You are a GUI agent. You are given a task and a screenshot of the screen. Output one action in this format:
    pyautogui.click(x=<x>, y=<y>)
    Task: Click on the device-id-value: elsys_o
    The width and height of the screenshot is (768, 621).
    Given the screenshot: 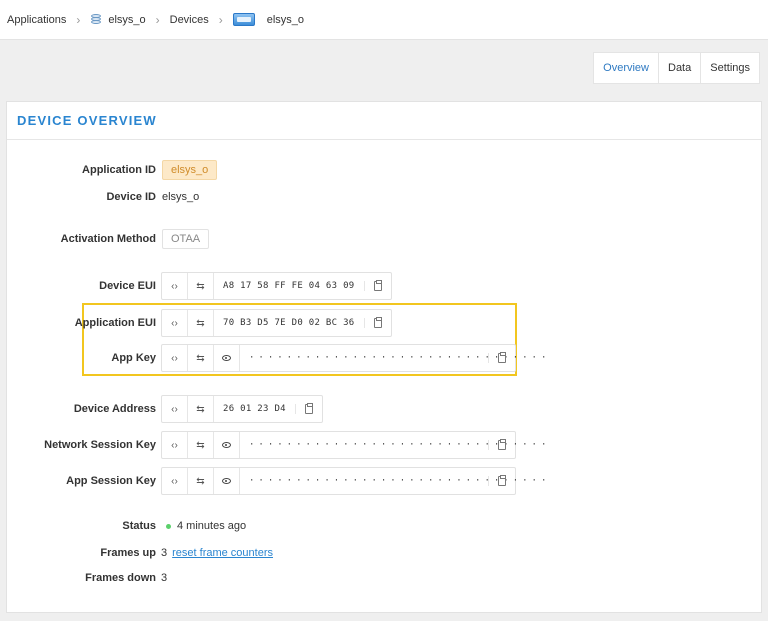 What is the action you would take?
    pyautogui.click(x=181, y=197)
    